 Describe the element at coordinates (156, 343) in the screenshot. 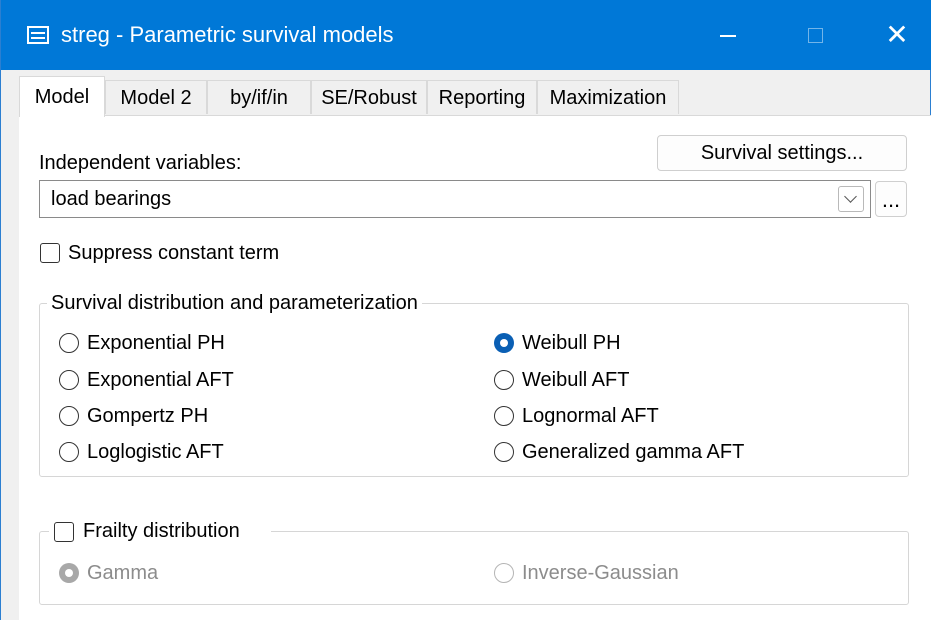

I see `radio-label-exponential-ph: Exponential PH` at that location.